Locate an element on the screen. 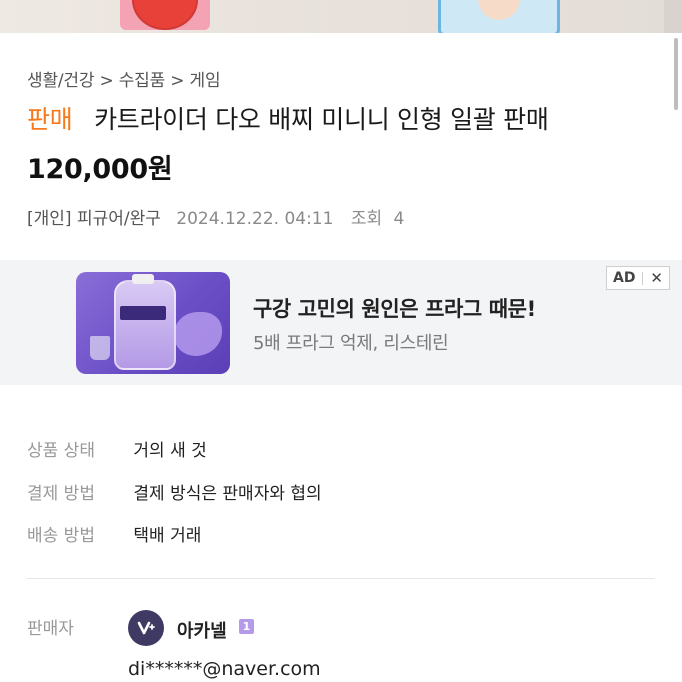 This screenshot has height=682, width=682. ad-subtext: 5배 프라그 억제, 리스테린 is located at coordinates (351, 342).